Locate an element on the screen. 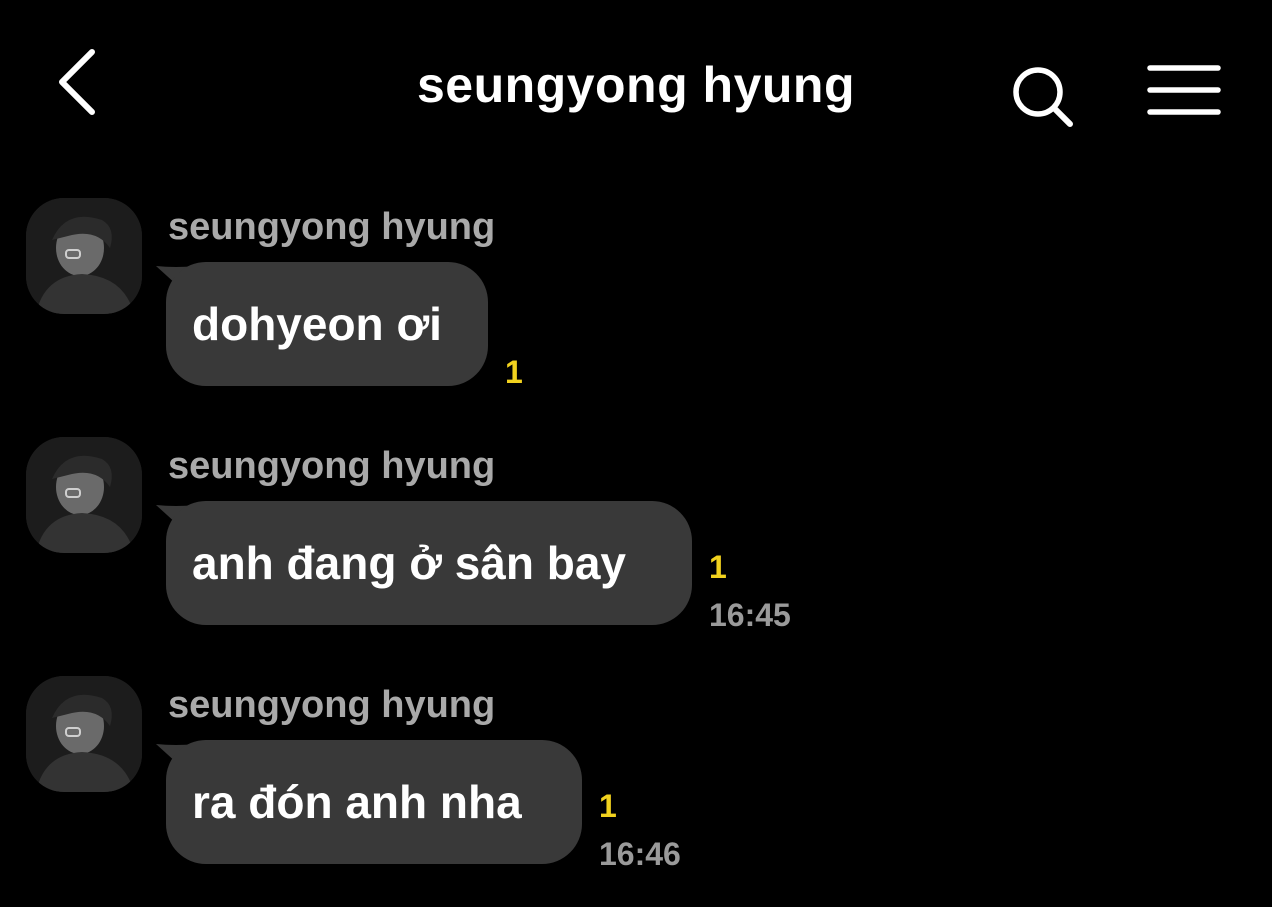  menu-button is located at coordinates (1184, 90).